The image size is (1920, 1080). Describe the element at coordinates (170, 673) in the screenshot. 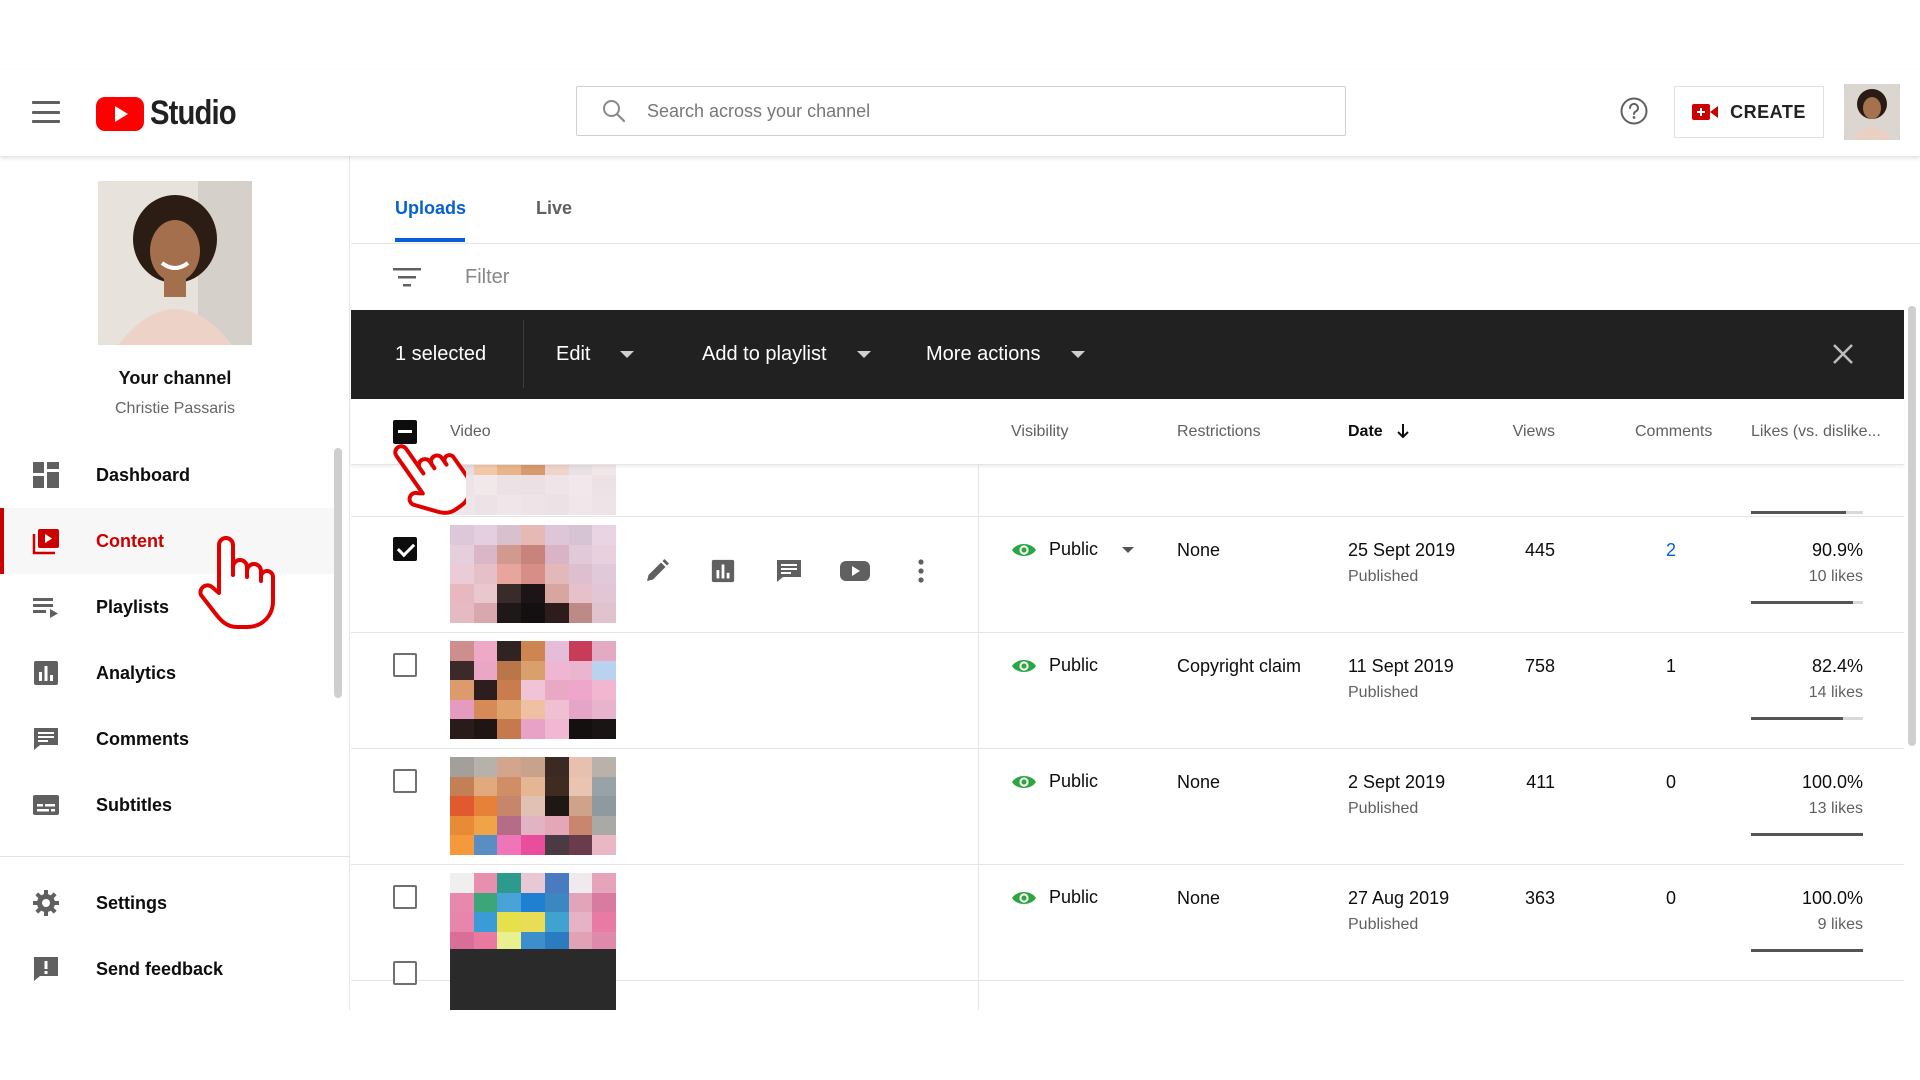

I see `sidebar-item-analytics: Analytics` at that location.